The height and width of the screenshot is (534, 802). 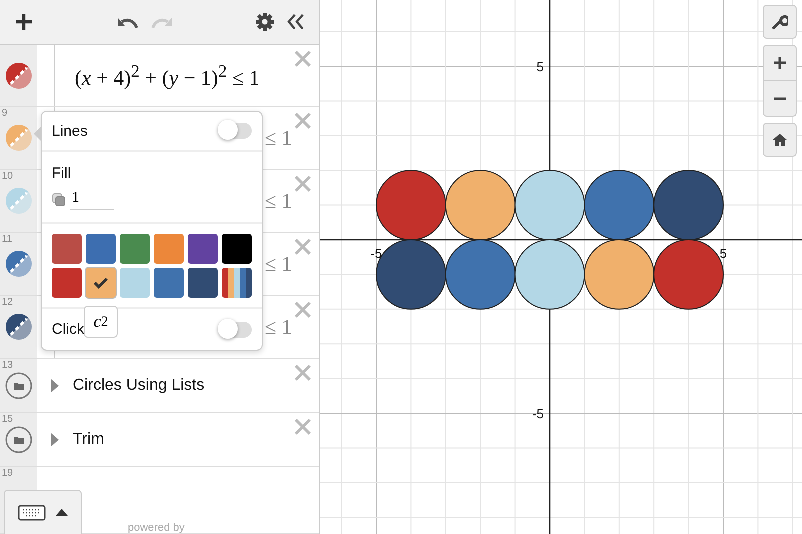 What do you see at coordinates (139, 385) in the screenshot?
I see `folder-title: Circles Using Lists` at bounding box center [139, 385].